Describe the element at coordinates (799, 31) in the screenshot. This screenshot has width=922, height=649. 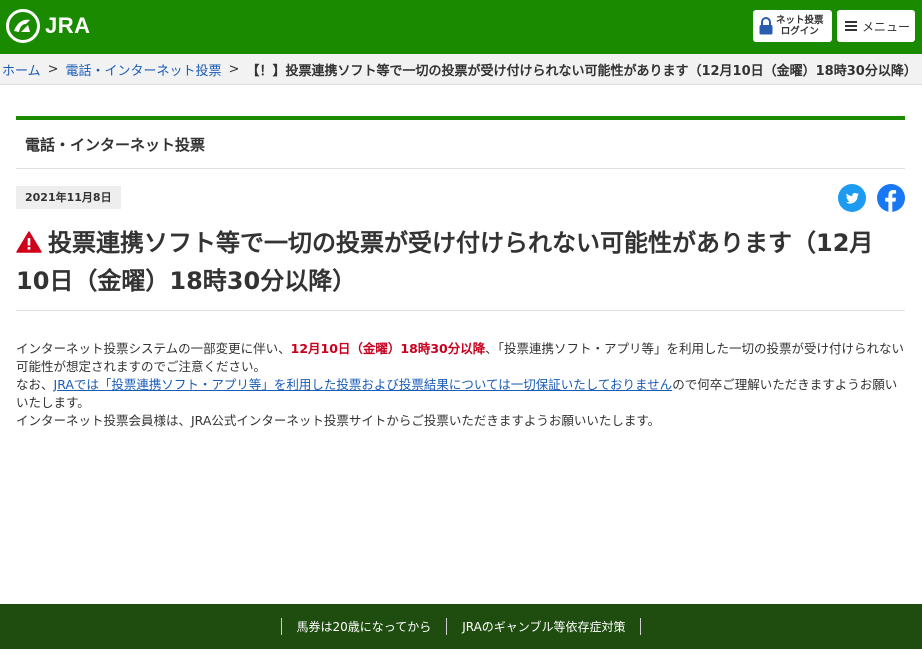
I see `login-line2: ログイン` at that location.